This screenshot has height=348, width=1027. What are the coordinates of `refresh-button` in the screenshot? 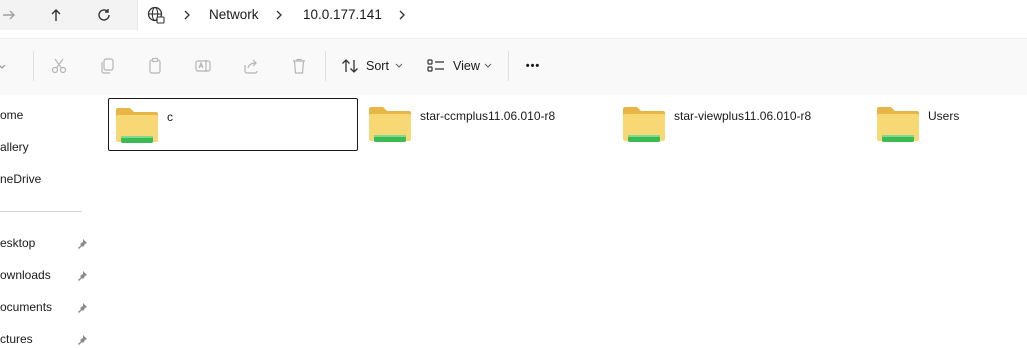 It's located at (104, 15).